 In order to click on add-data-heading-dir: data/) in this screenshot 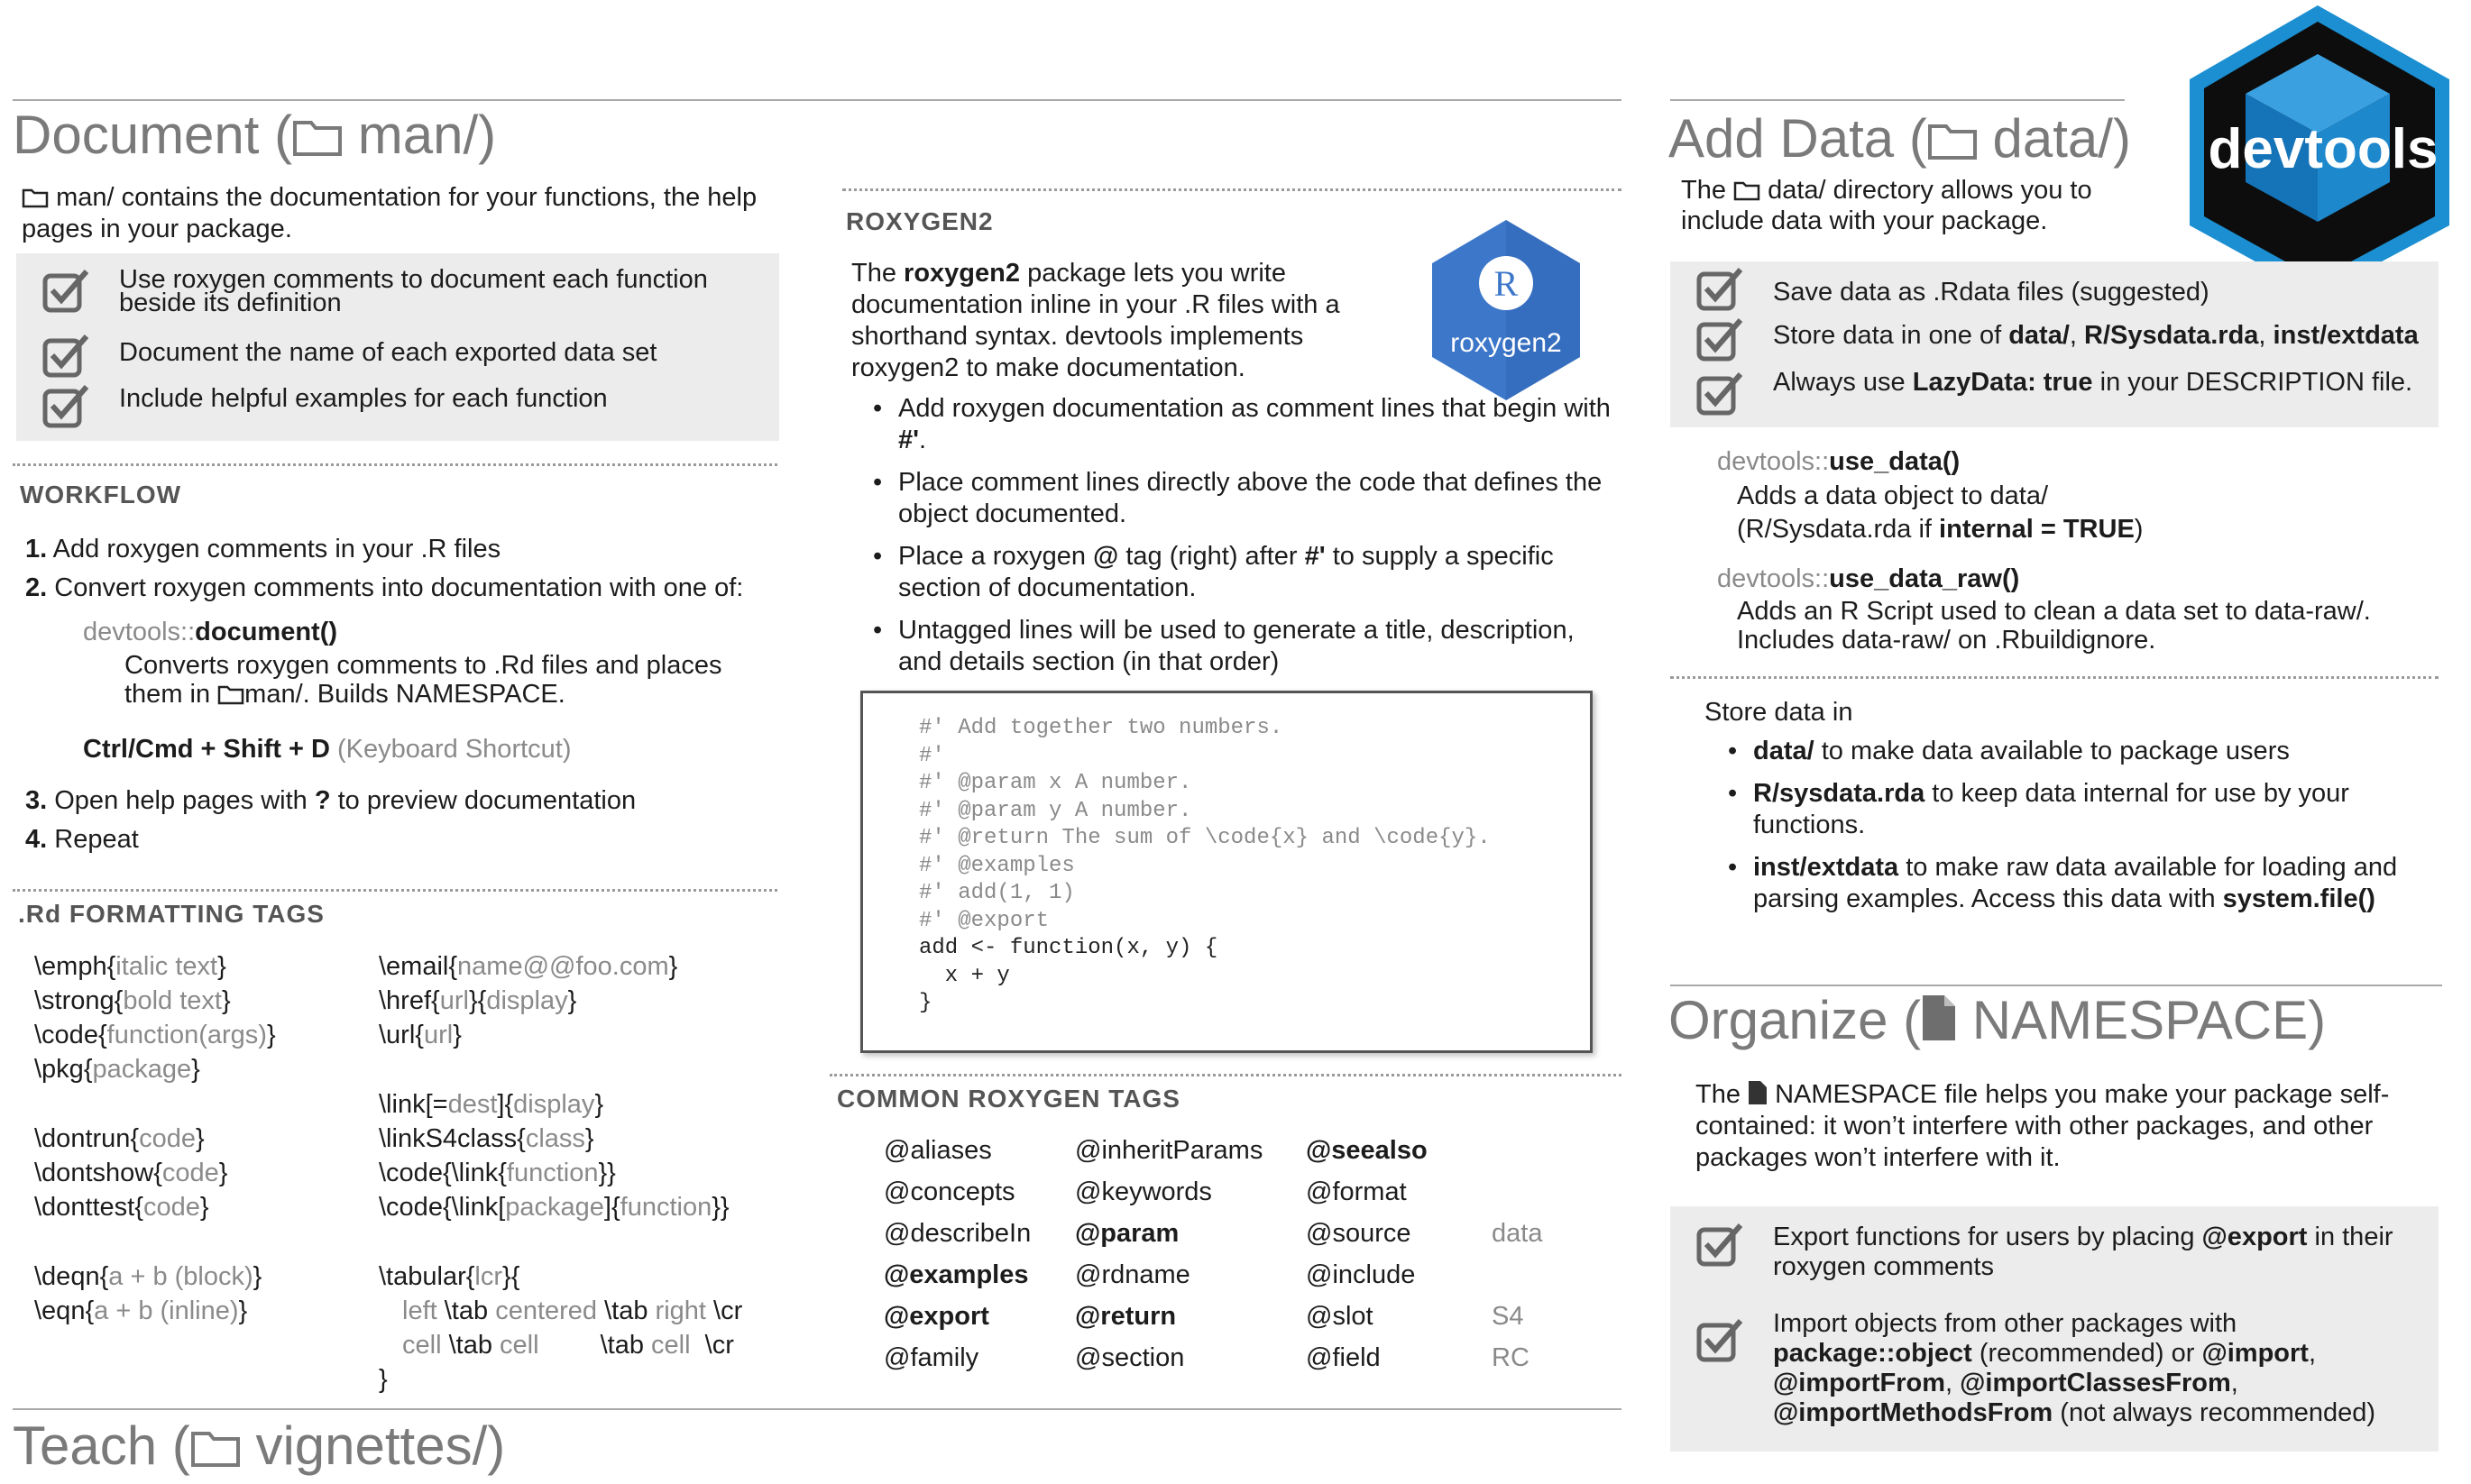, I will do `click(2061, 138)`.